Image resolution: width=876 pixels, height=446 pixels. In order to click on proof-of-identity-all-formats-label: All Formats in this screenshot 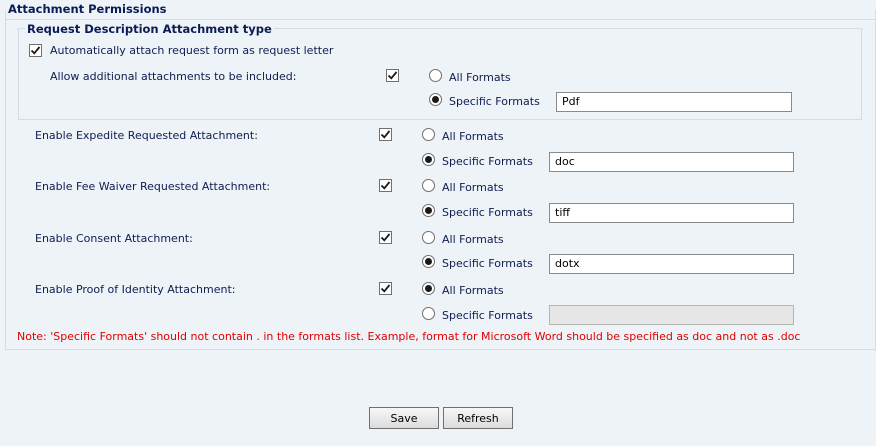, I will do `click(473, 290)`.